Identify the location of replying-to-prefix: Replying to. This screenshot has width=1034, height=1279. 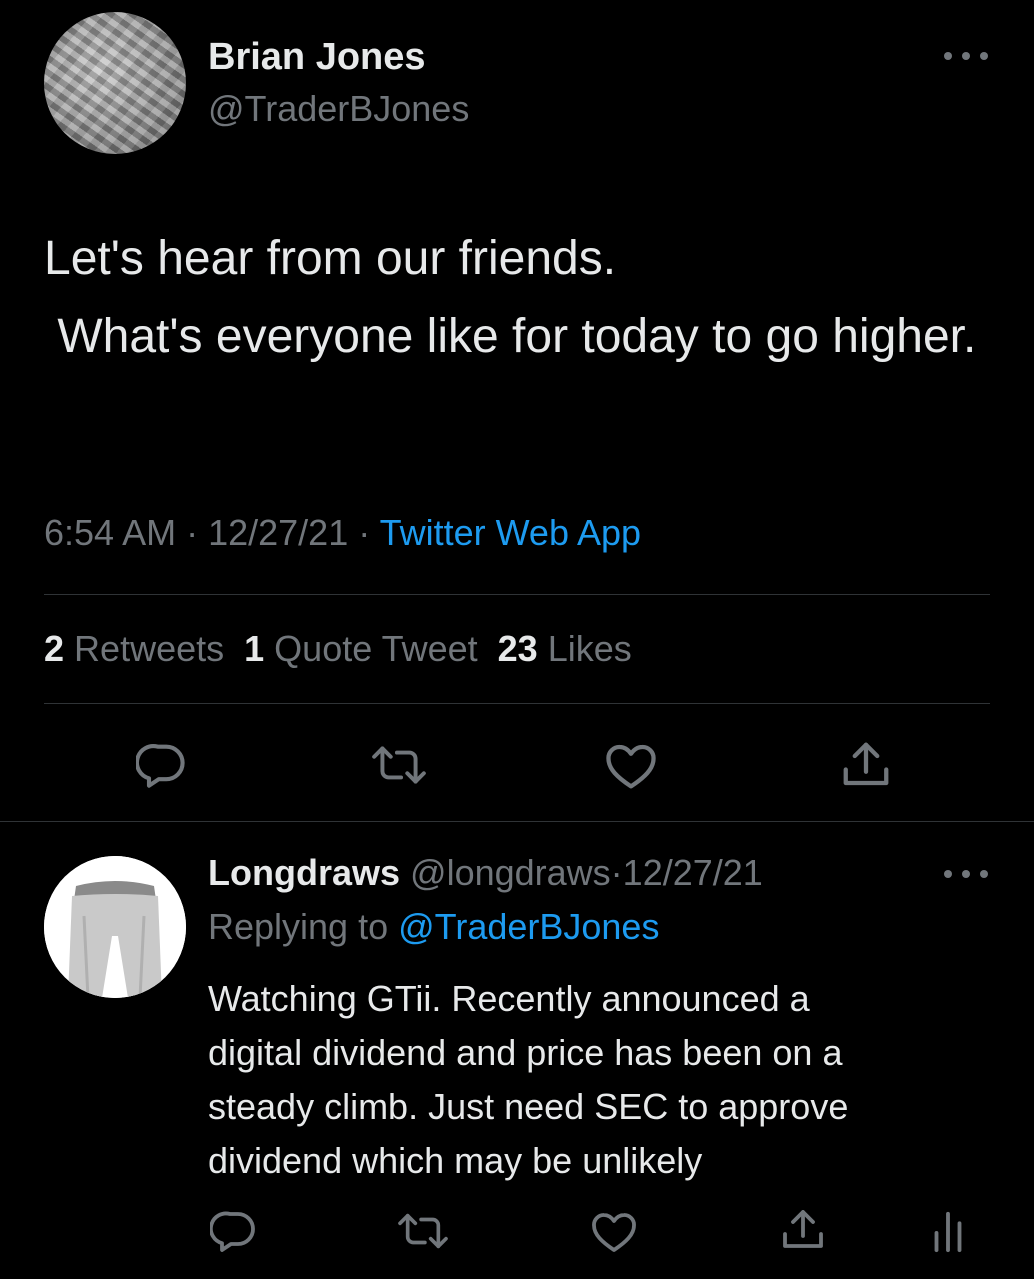
(298, 926).